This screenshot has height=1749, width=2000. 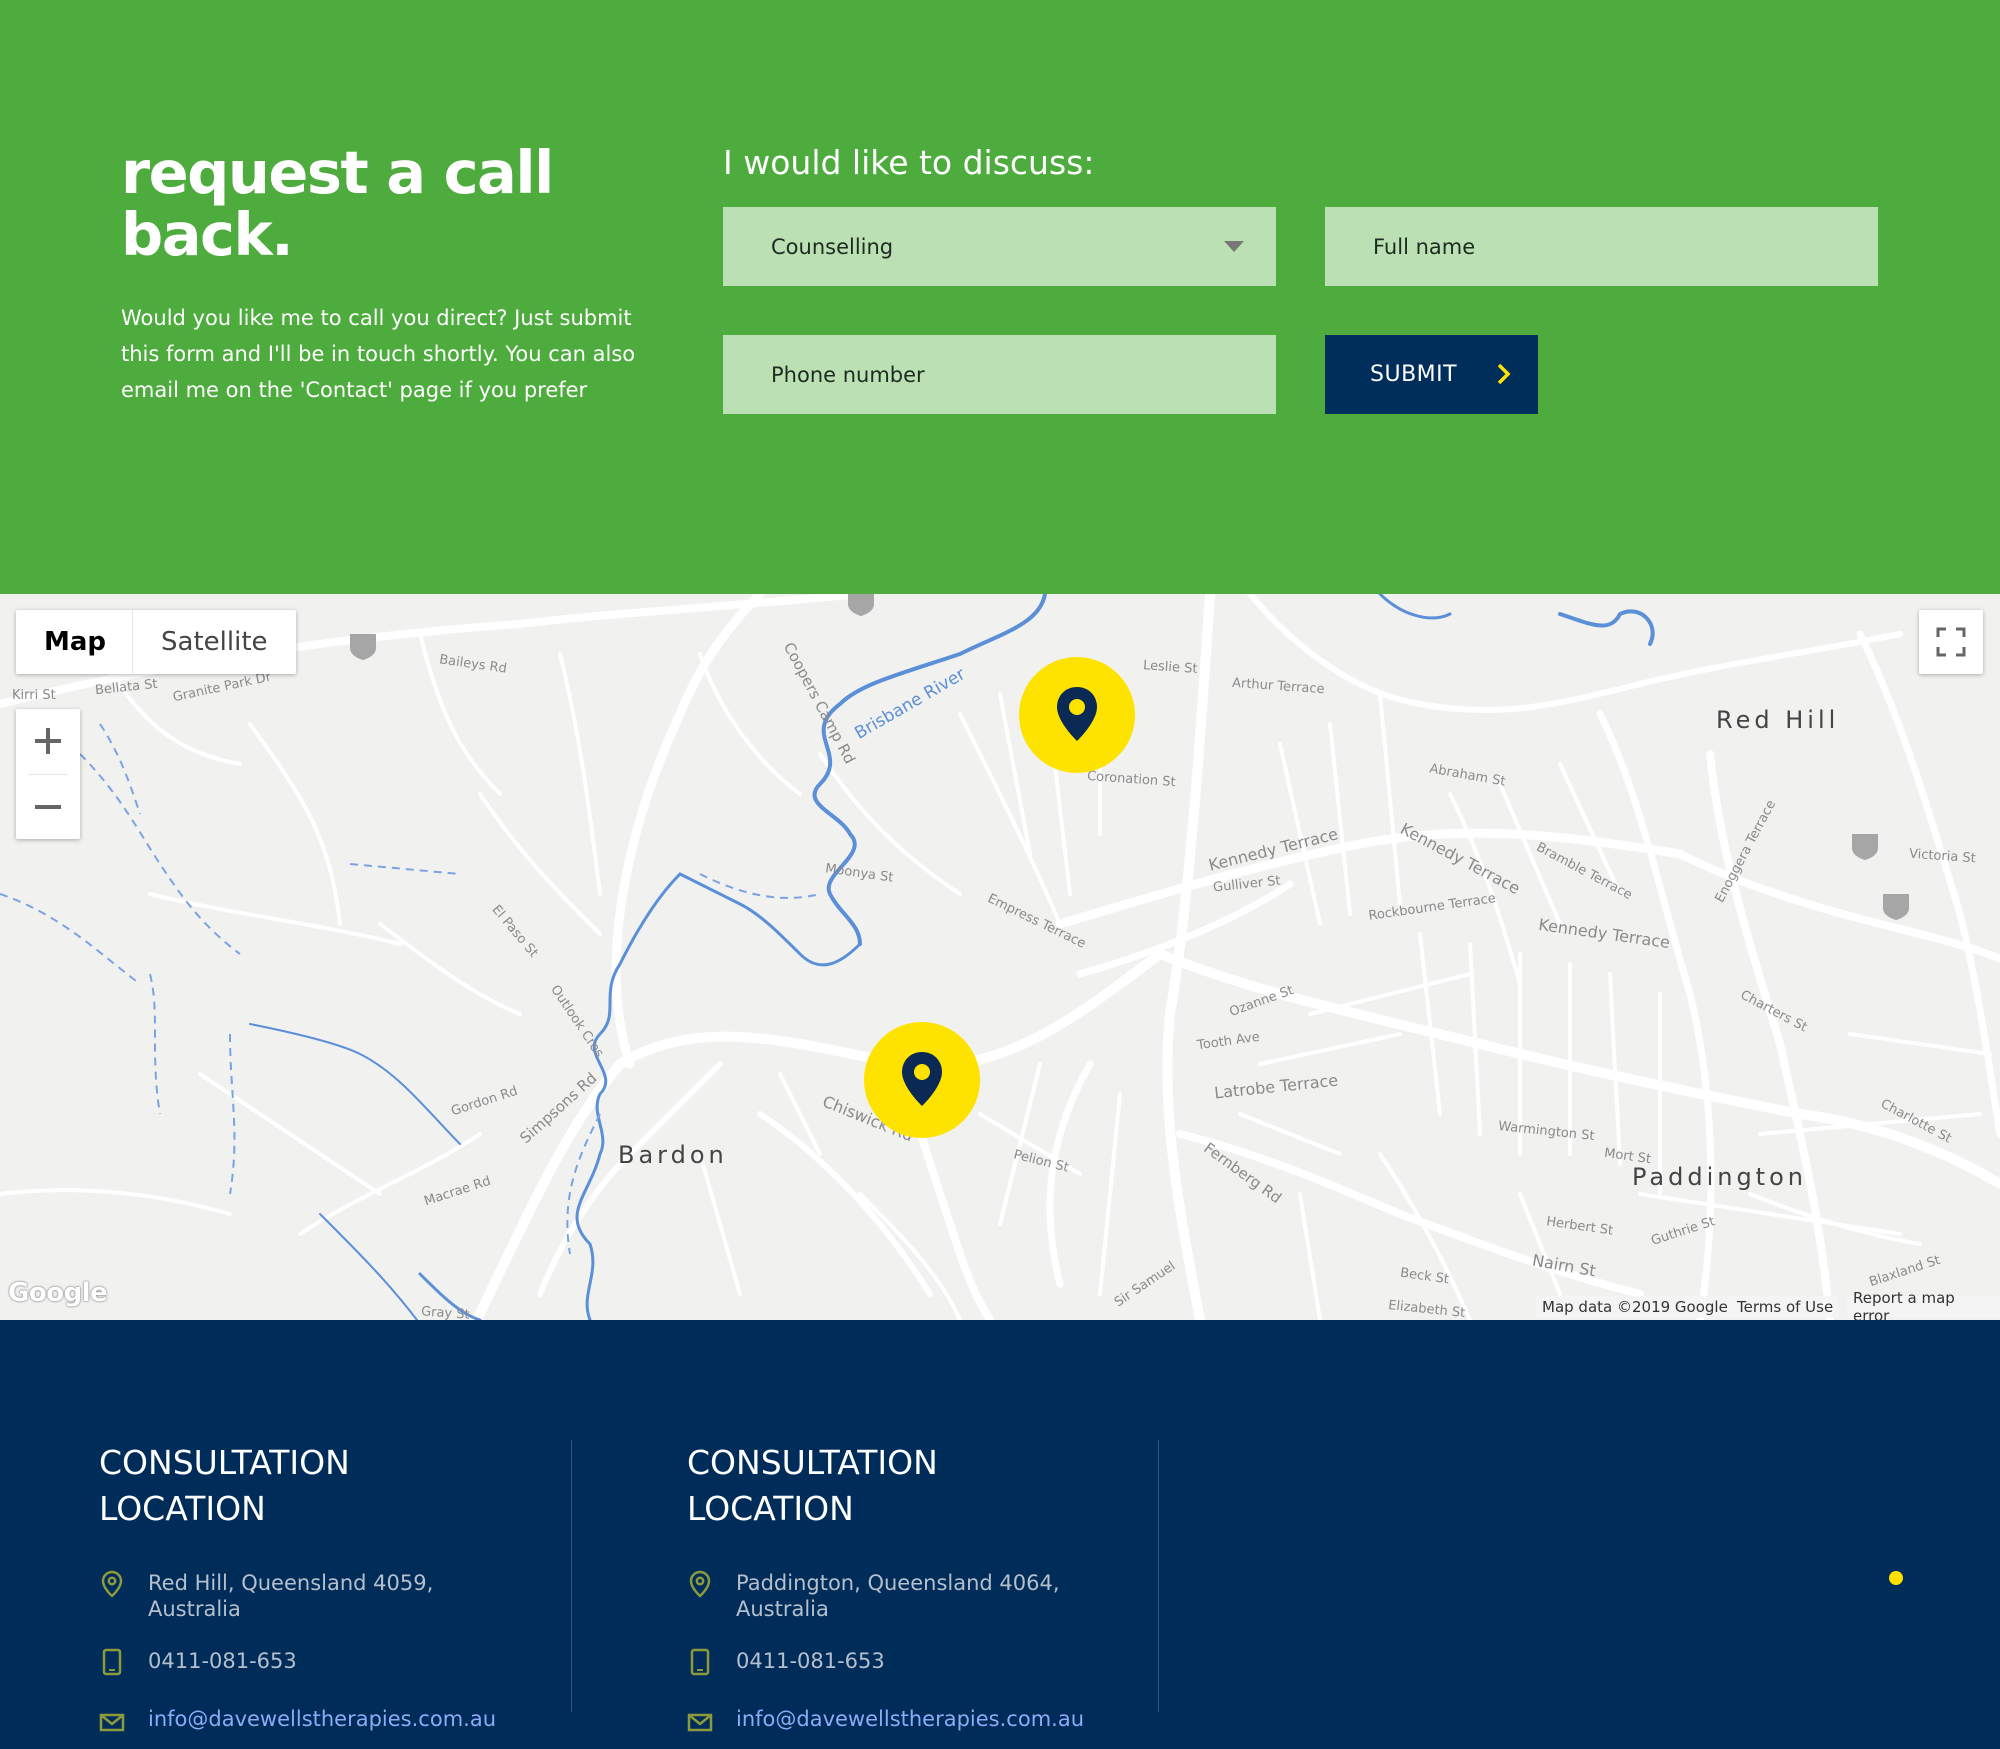 What do you see at coordinates (34, 695) in the screenshot?
I see `street-label: Kirri St` at bounding box center [34, 695].